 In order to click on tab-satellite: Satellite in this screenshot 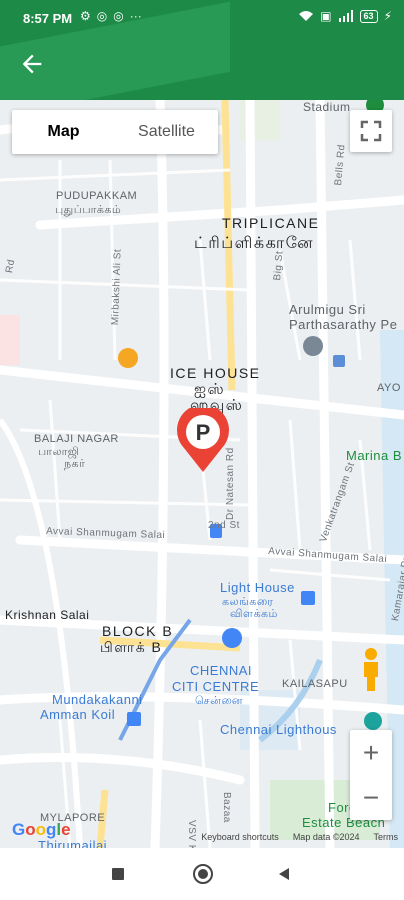, I will do `click(166, 132)`.